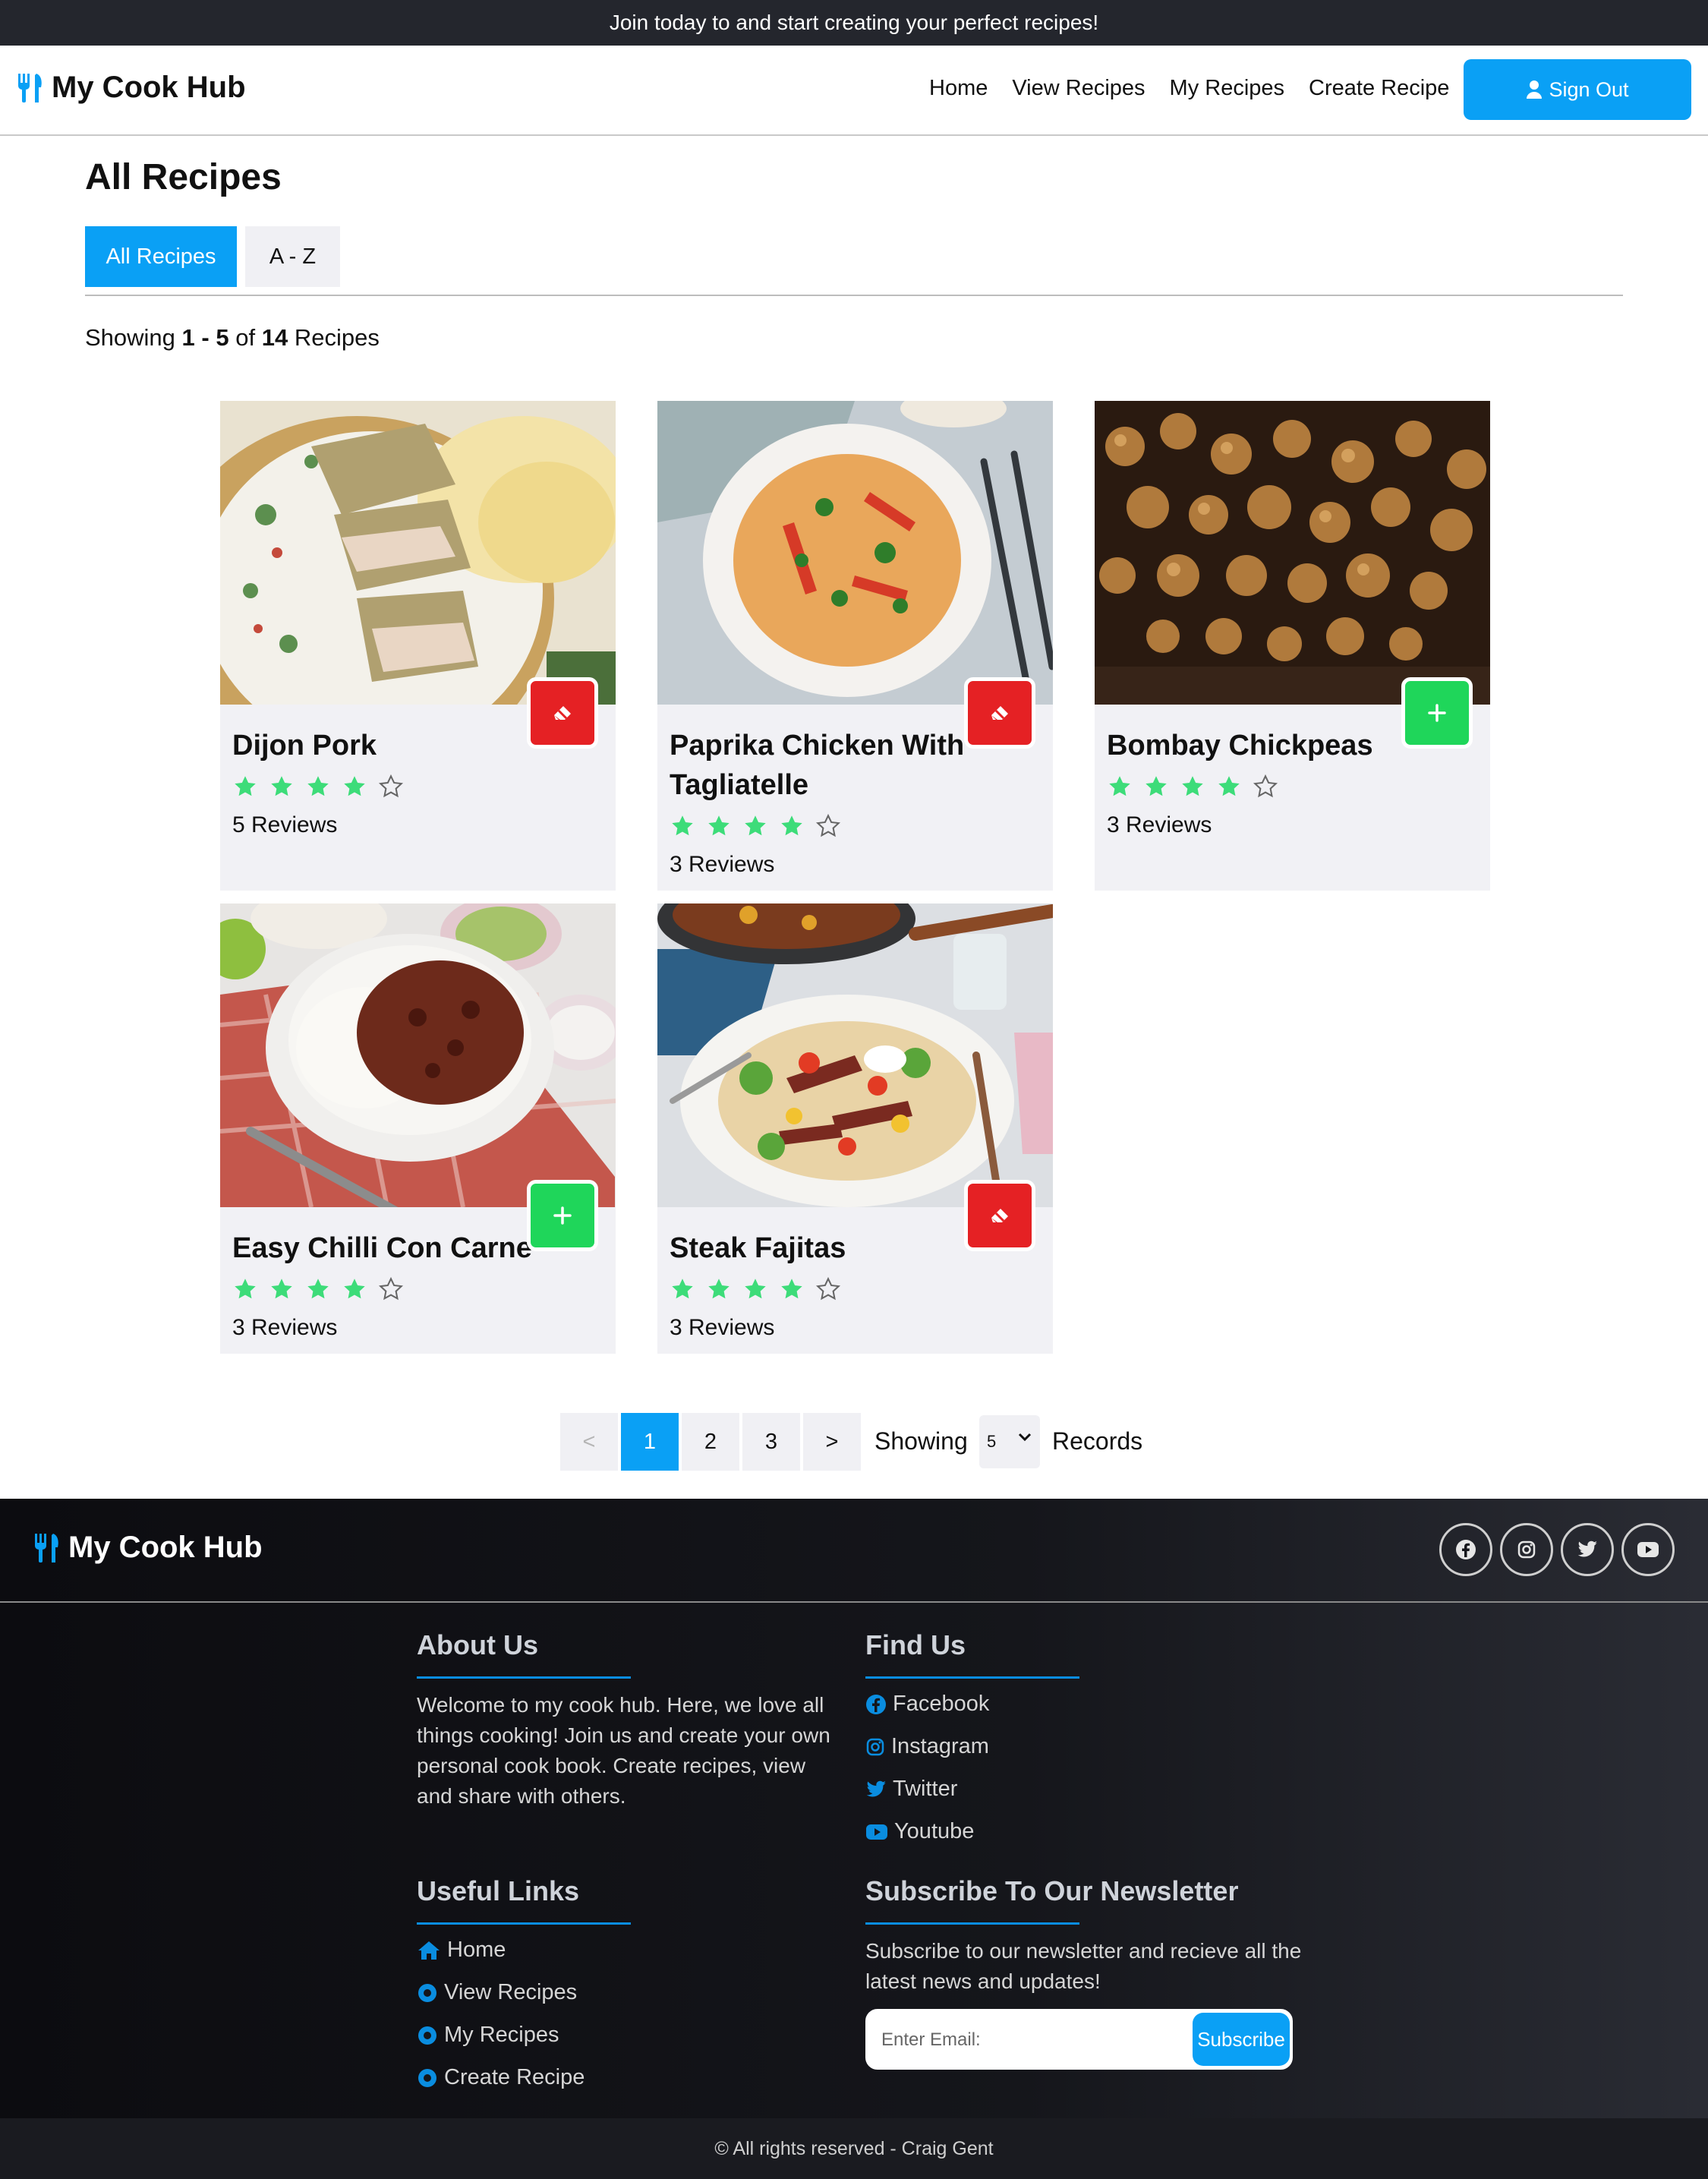 The width and height of the screenshot is (1708, 2179). I want to click on showing-prefix: Showing, so click(130, 337).